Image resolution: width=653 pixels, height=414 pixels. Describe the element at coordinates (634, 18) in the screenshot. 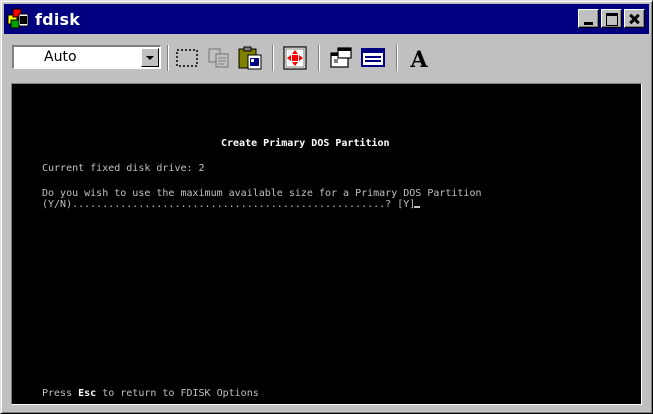

I see `close-button` at that location.